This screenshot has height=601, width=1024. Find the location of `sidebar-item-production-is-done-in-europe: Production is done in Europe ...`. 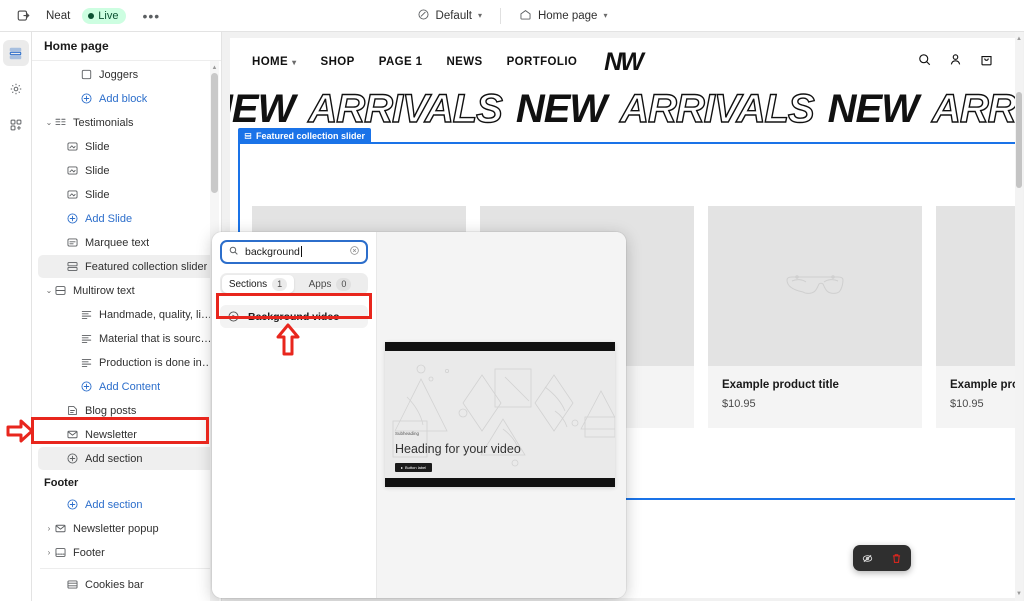

sidebar-item-production-is-done-in-europe: Production is done in Europe ... is located at coordinates (126, 362).